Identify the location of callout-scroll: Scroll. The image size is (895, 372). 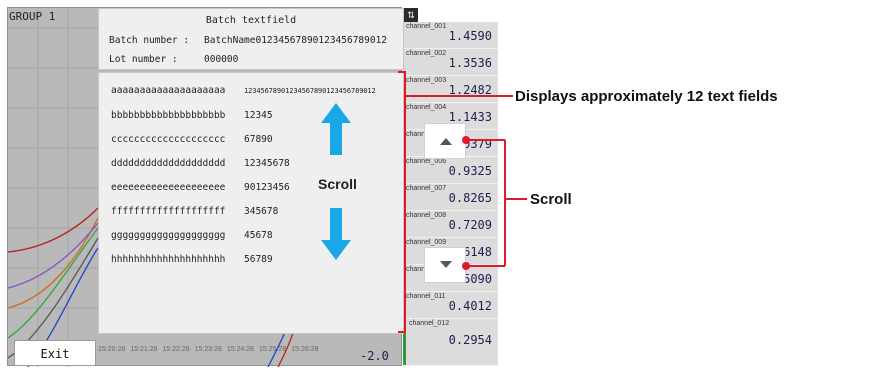
(551, 199).